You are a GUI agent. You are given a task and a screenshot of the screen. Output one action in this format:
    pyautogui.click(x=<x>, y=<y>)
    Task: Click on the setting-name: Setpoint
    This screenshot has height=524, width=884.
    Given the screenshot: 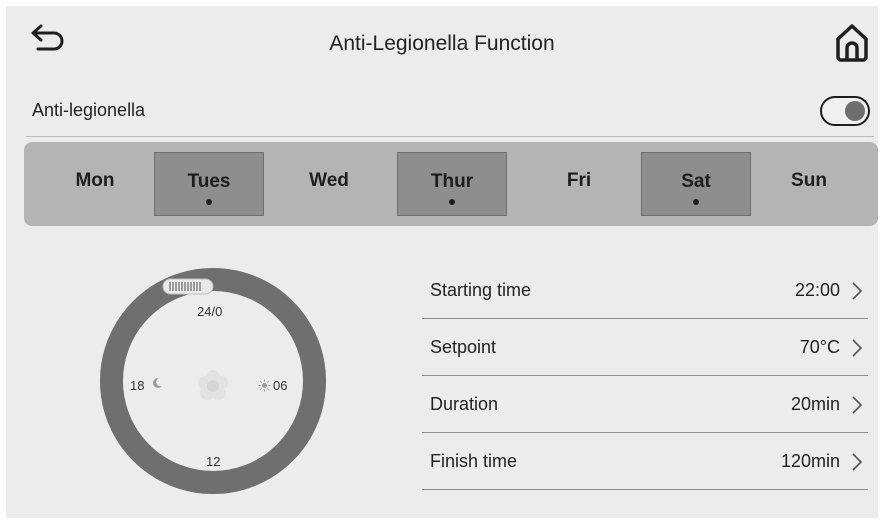 What is the action you would take?
    pyautogui.click(x=463, y=347)
    